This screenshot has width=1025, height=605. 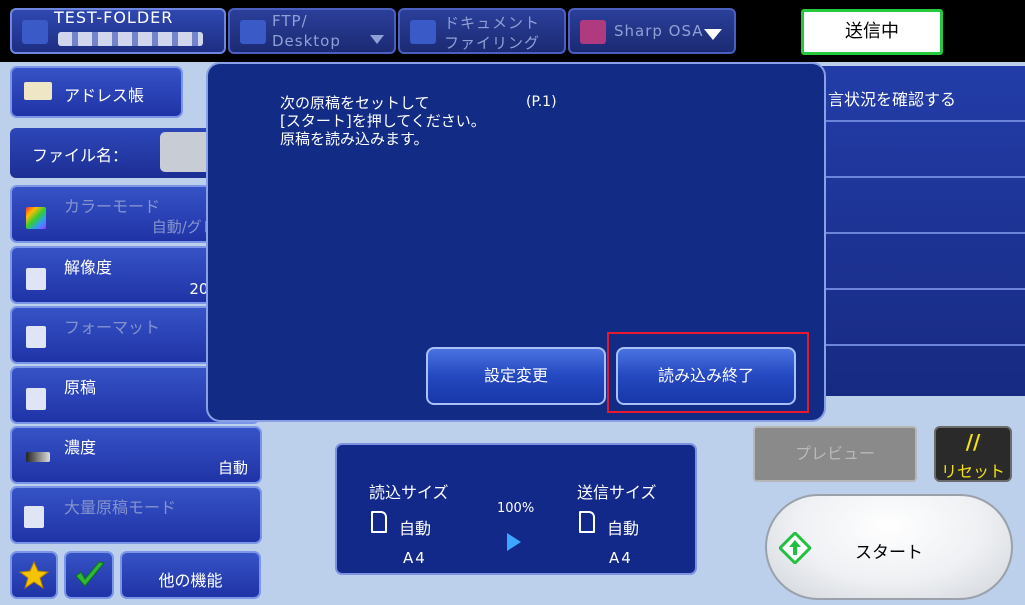 What do you see at coordinates (232, 468) in the screenshot?
I see `density-value: 自動` at bounding box center [232, 468].